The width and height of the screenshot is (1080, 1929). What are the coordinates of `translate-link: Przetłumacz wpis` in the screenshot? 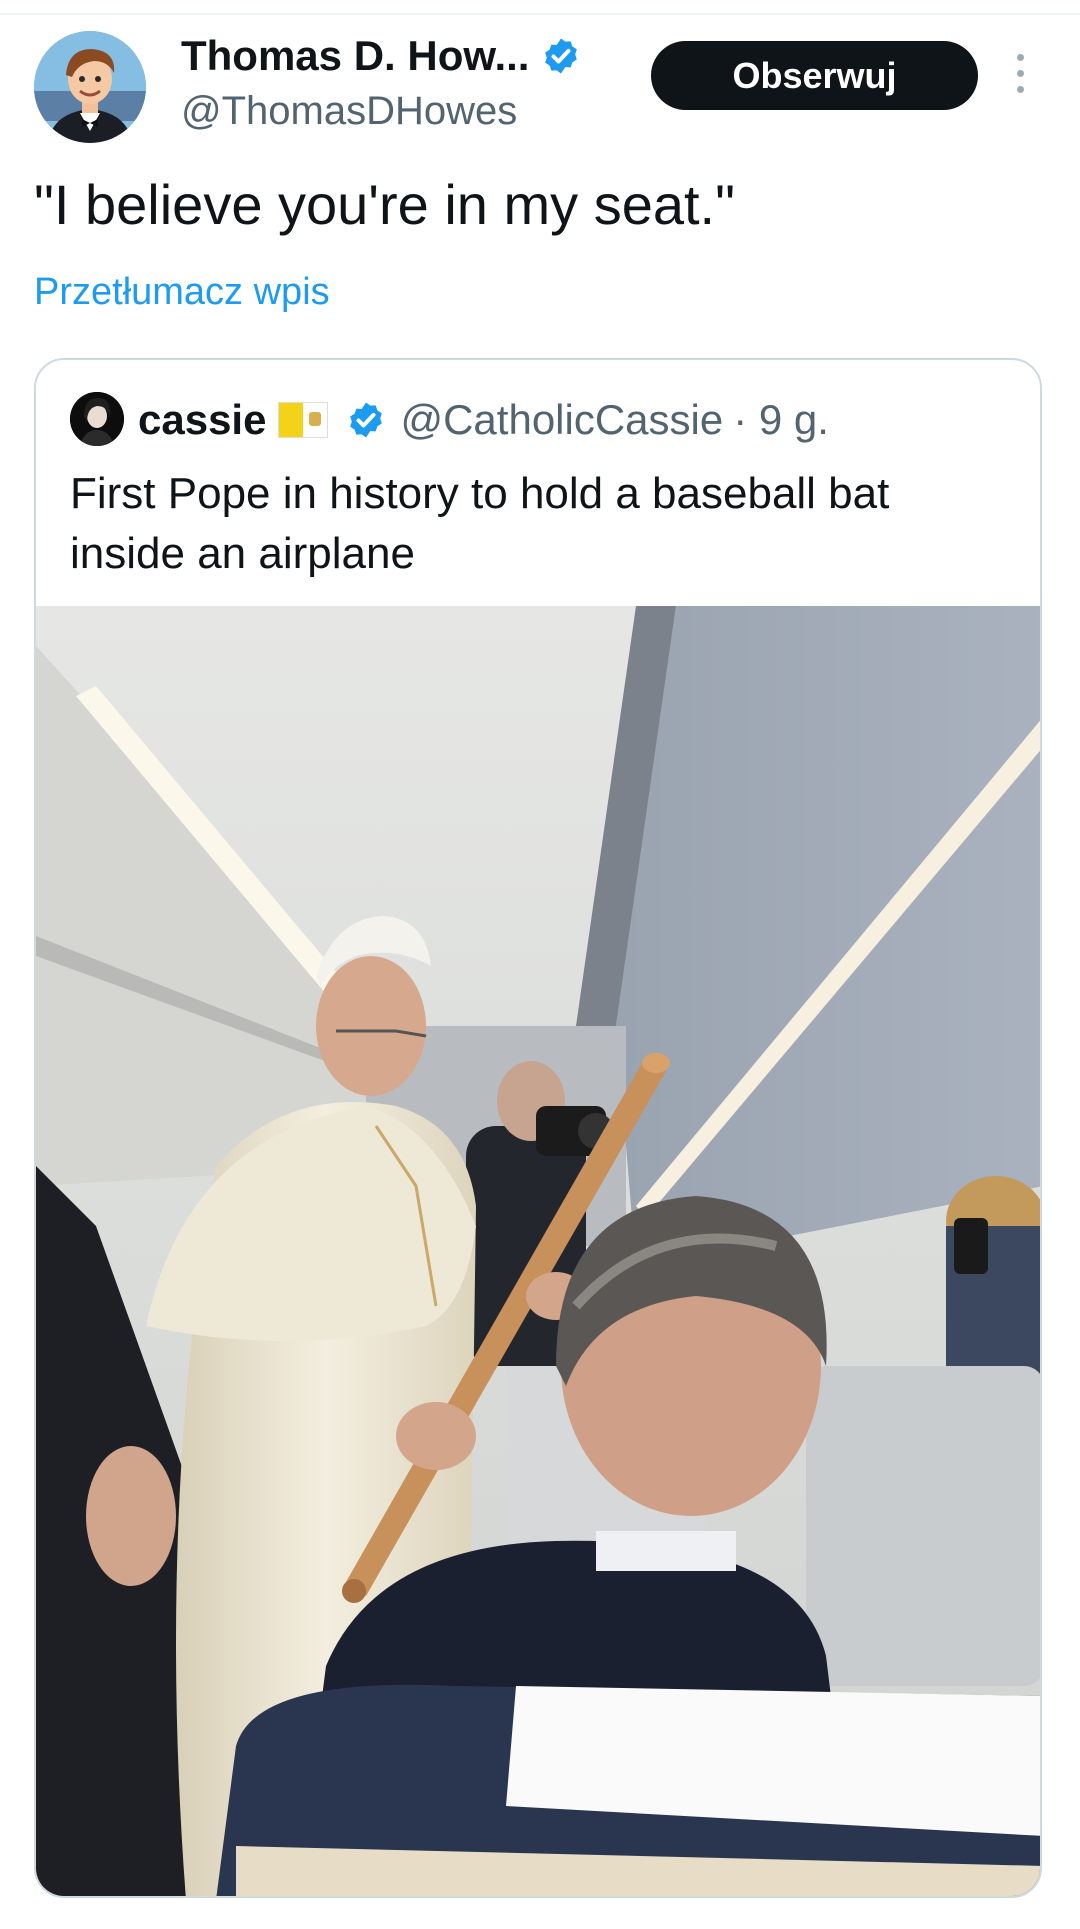 It's located at (182, 292).